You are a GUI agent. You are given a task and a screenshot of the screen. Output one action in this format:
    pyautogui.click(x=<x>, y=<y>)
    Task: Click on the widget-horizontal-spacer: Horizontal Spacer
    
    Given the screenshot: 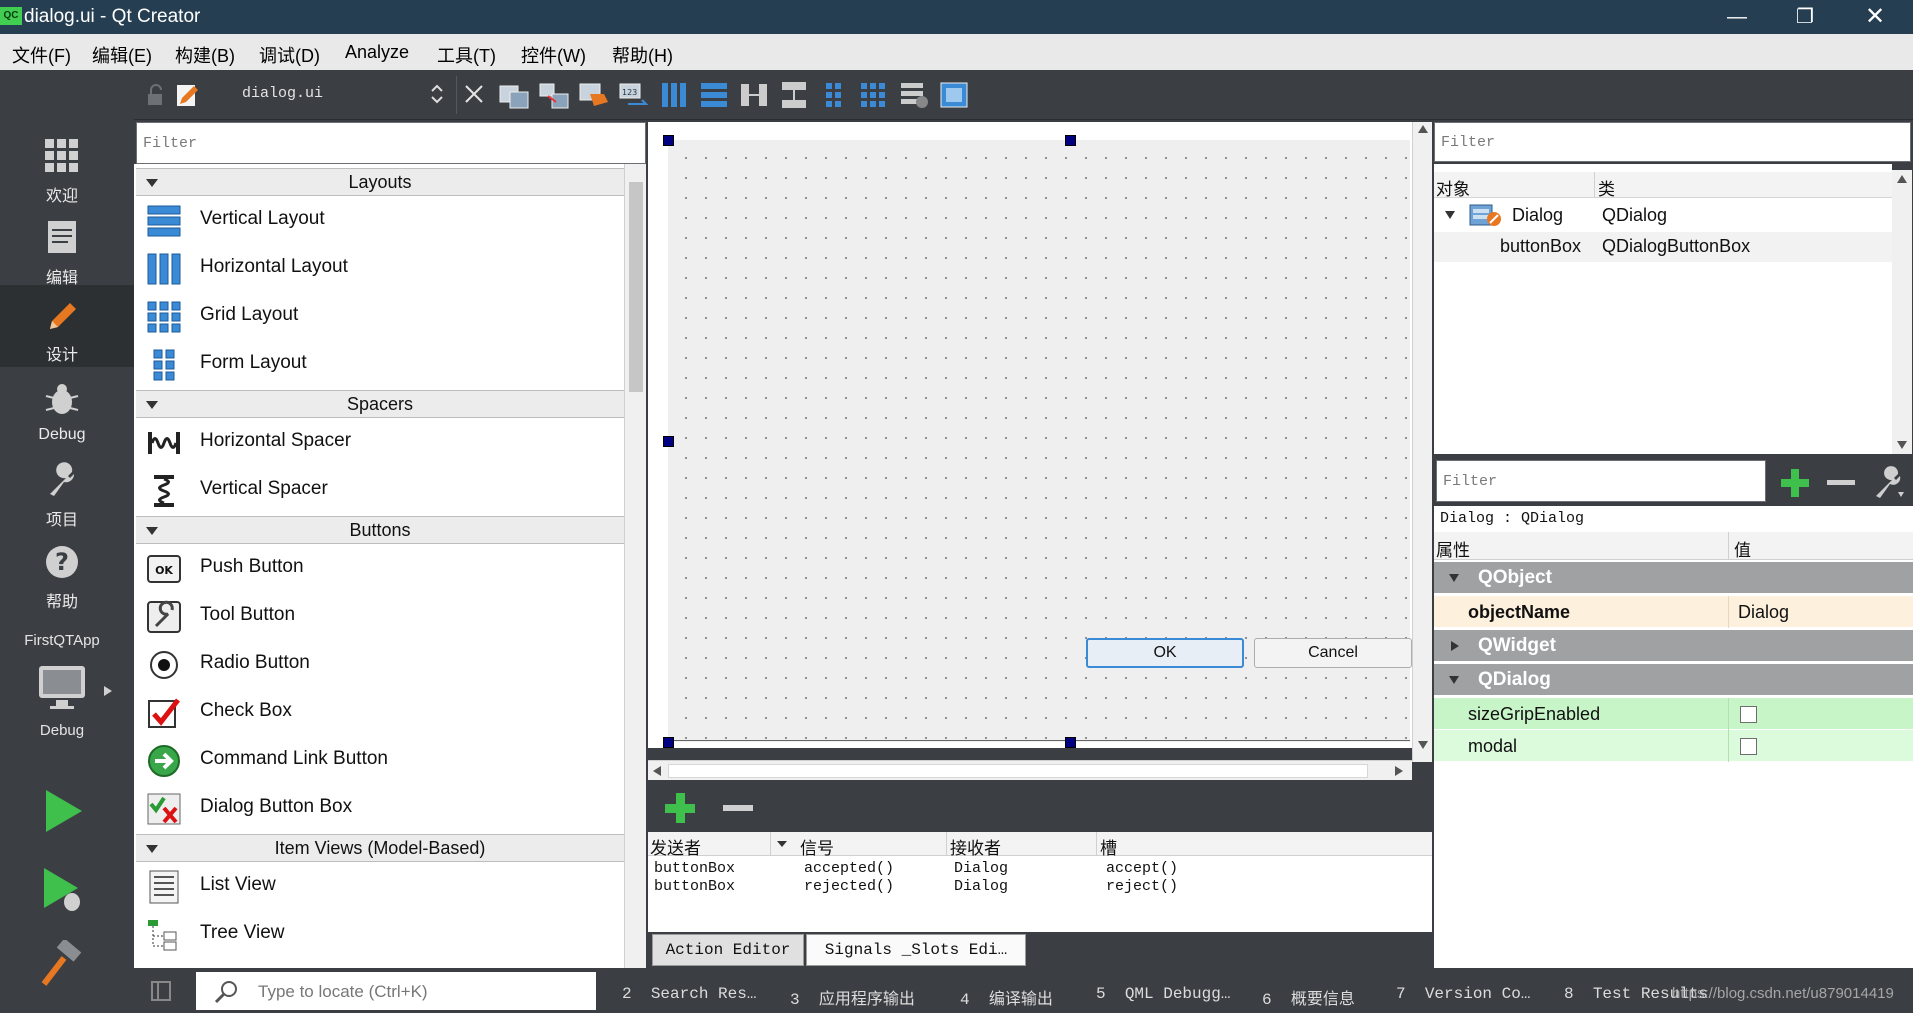 What is the action you would take?
    pyautogui.click(x=380, y=442)
    